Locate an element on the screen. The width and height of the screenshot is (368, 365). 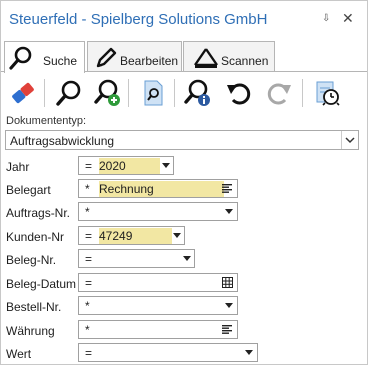
field-value: 47249 is located at coordinates (135, 236).